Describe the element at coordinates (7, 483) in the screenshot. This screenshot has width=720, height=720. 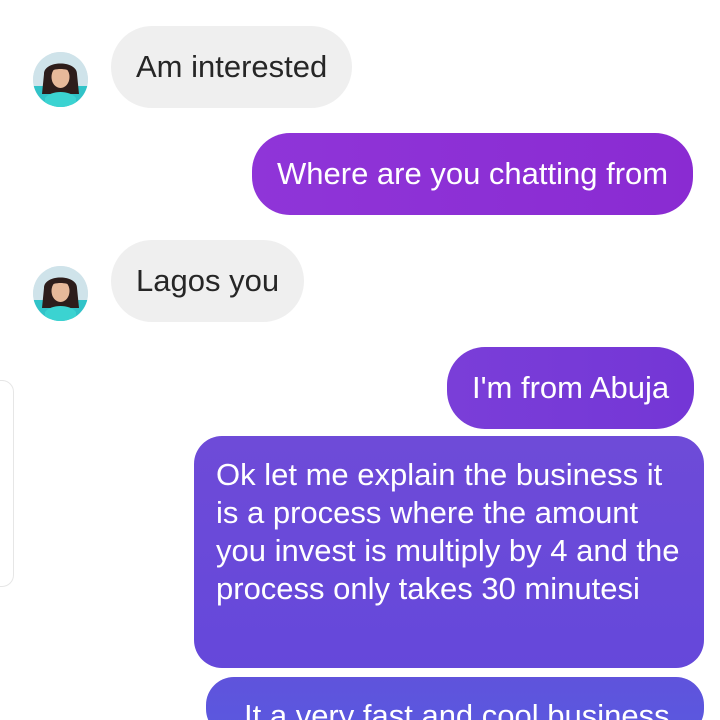
I see `edge-panel` at that location.